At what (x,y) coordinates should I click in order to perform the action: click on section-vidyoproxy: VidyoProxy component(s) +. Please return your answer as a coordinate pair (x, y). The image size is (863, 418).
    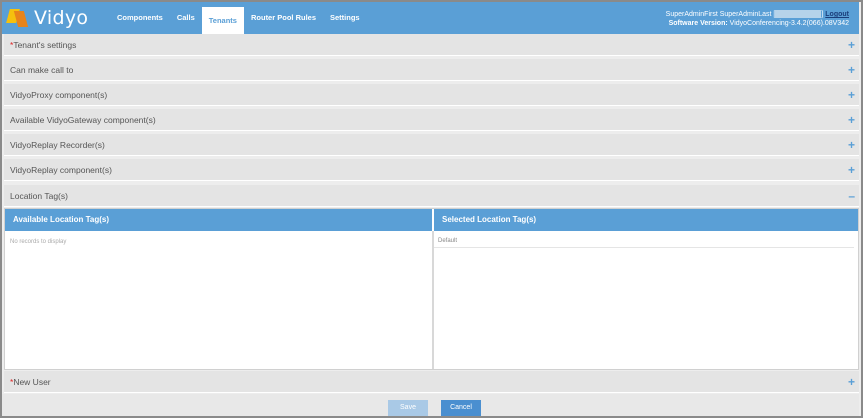
    Looking at the image, I should click on (431, 95).